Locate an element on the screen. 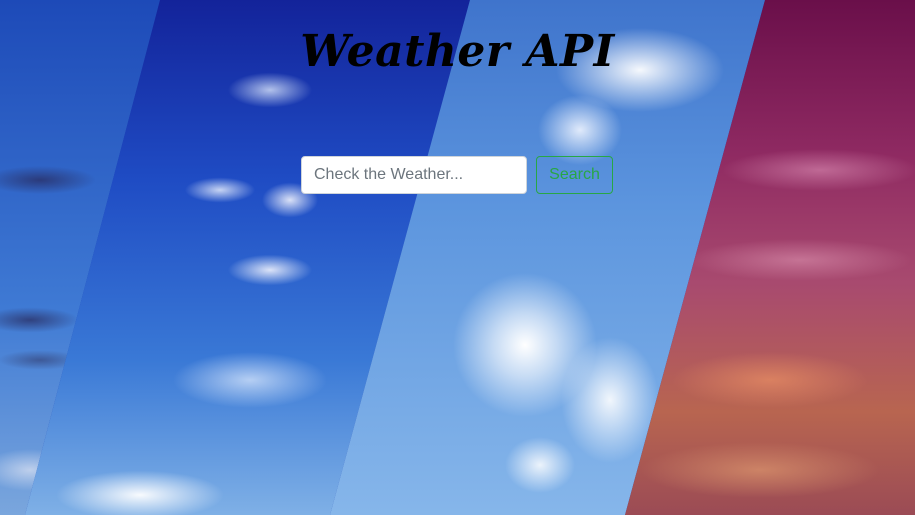  search-button: Search is located at coordinates (574, 175).